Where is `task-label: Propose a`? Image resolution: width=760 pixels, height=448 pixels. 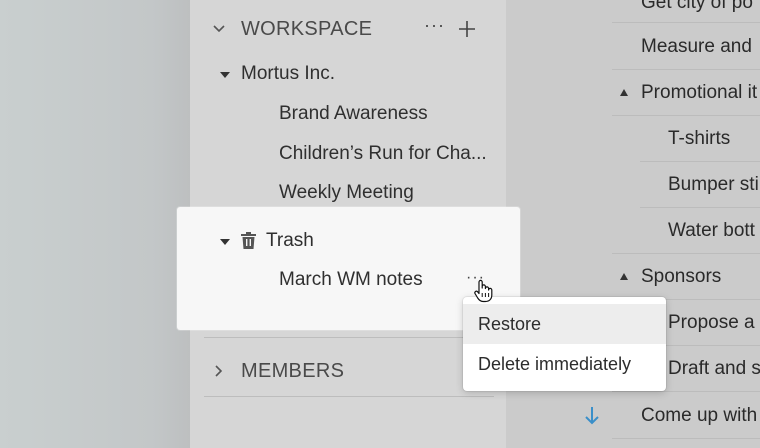 task-label: Propose a is located at coordinates (711, 322).